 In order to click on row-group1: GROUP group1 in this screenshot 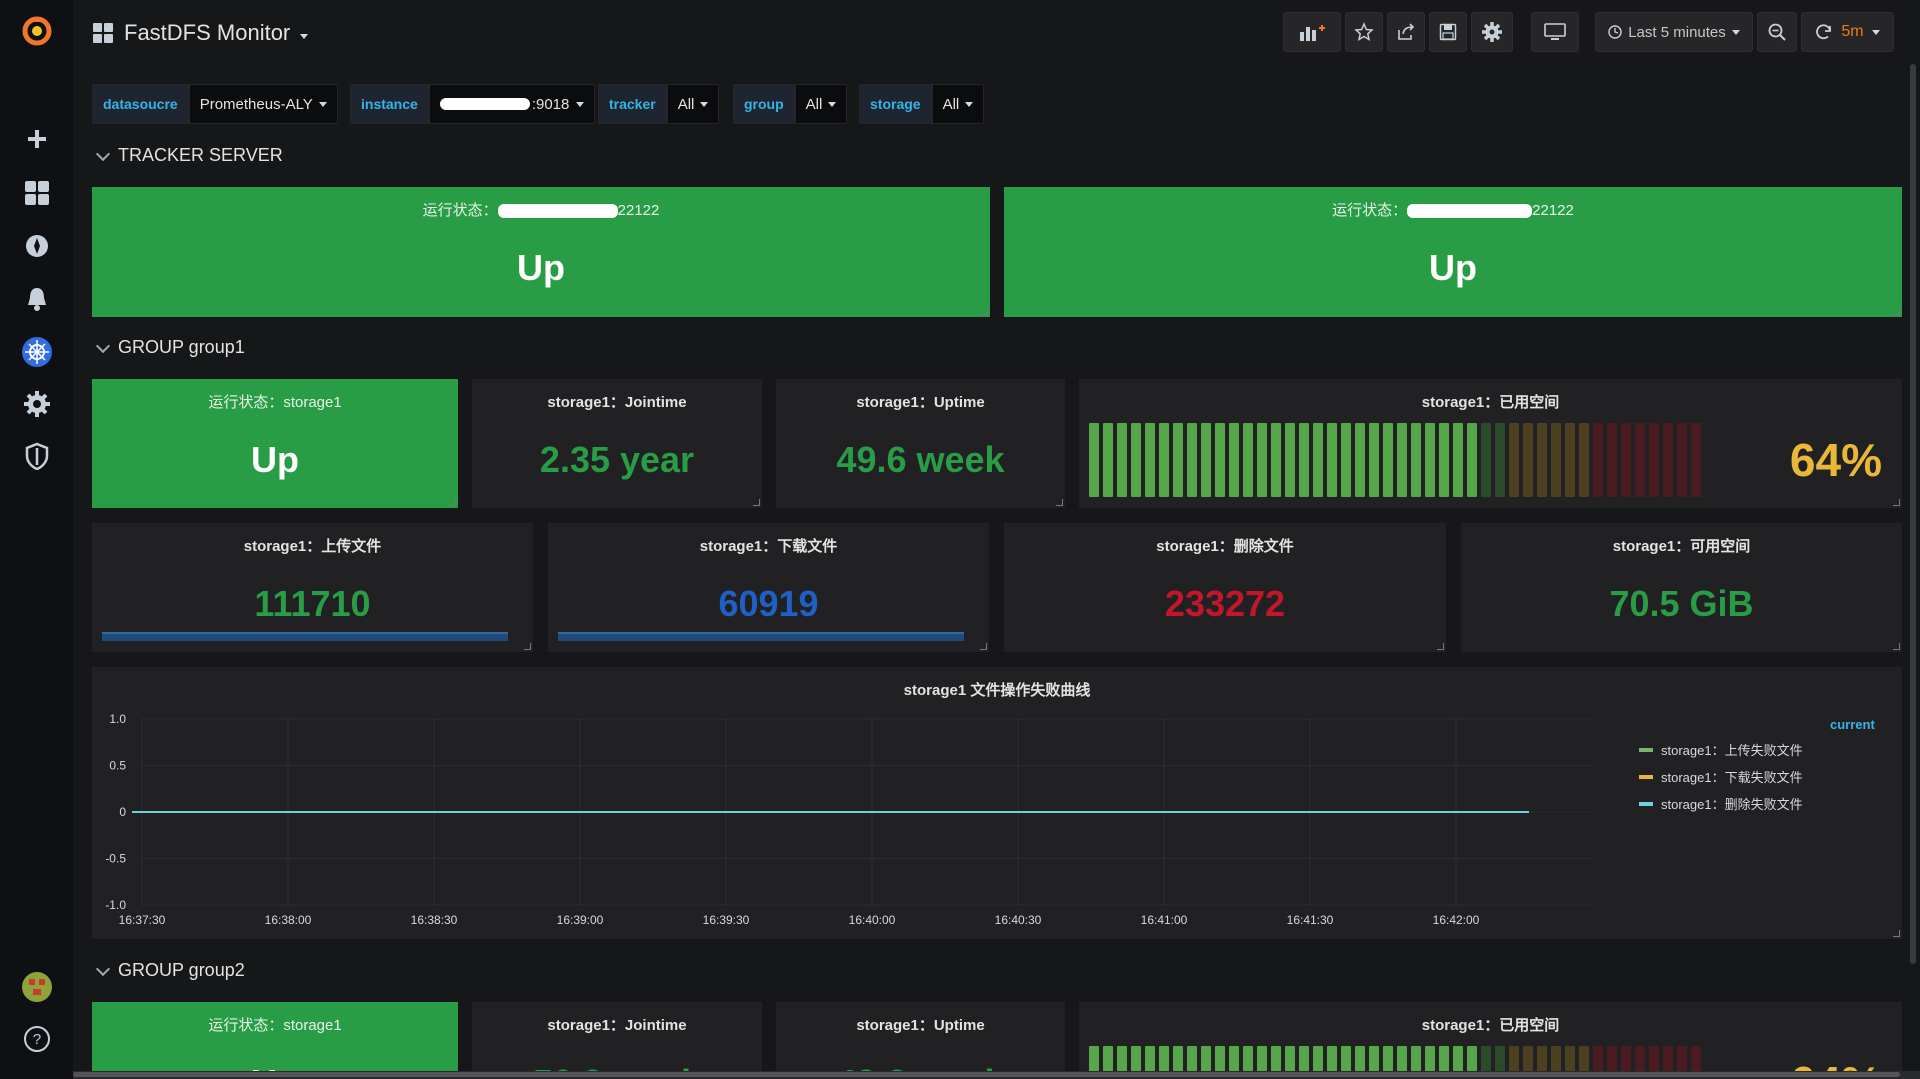, I will do `click(170, 347)`.